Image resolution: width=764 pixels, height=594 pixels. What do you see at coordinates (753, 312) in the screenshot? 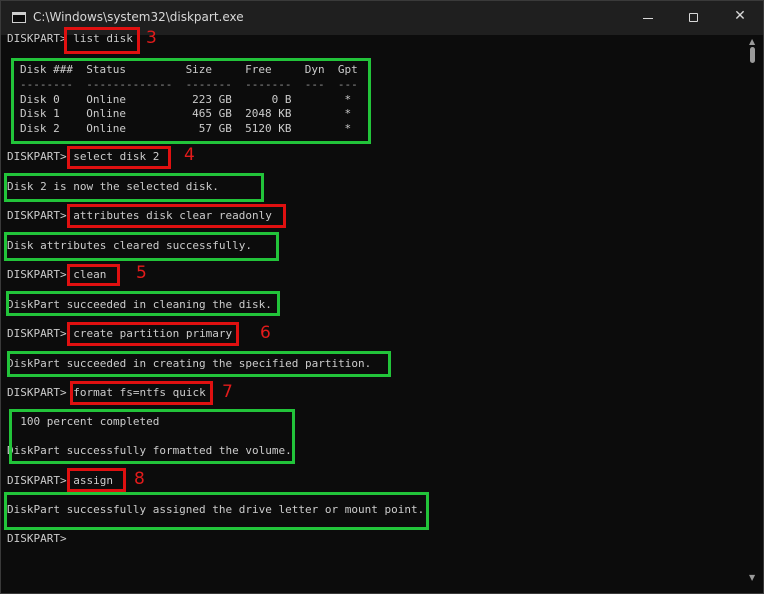
I see `vertical-scrollbar: ▲ ▼` at bounding box center [753, 312].